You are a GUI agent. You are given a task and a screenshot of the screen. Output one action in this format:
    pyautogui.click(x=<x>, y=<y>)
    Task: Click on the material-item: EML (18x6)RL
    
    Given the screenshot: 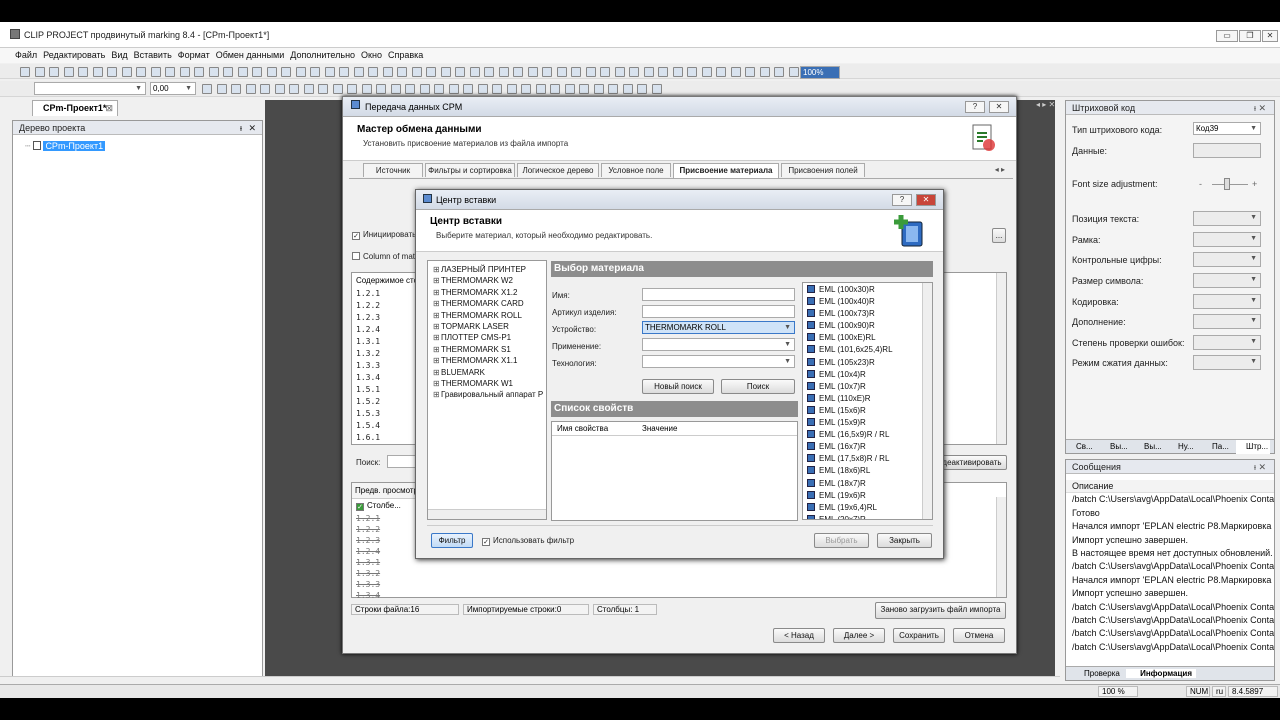 What is the action you would take?
    pyautogui.click(x=867, y=471)
    